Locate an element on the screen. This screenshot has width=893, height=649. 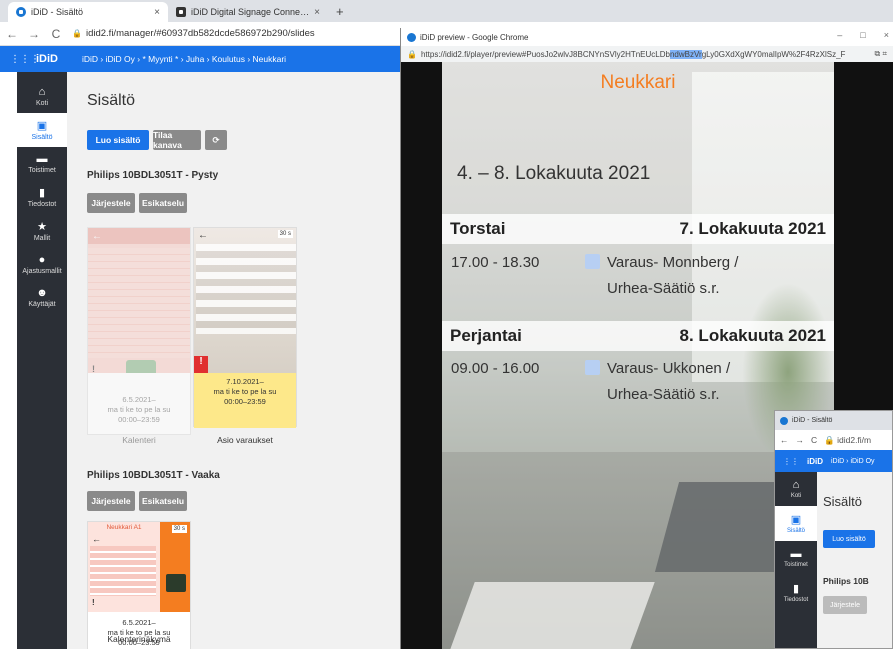
sidebar-item-label: Koti is located at coordinates (42, 103).